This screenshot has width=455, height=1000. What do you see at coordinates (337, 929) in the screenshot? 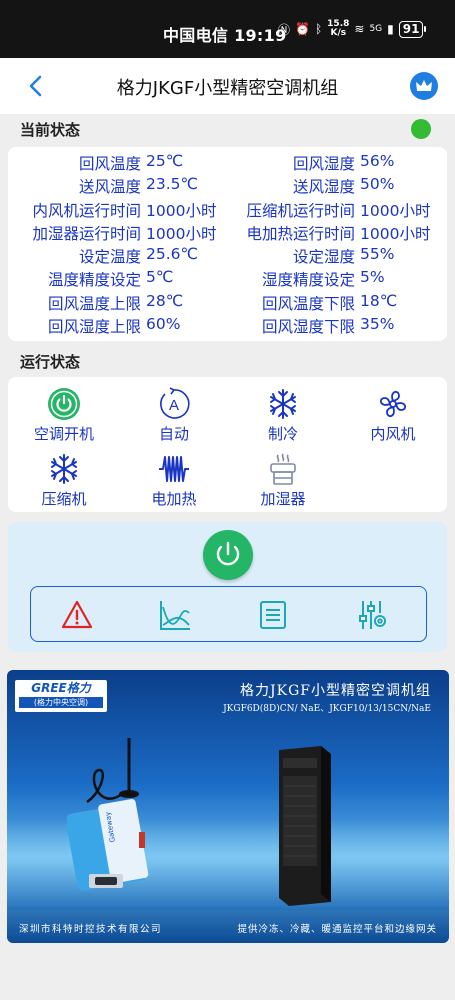
I see `banner-slogan: 提供冷冻、冷藏、暖通监控平台和边缘网关` at bounding box center [337, 929].